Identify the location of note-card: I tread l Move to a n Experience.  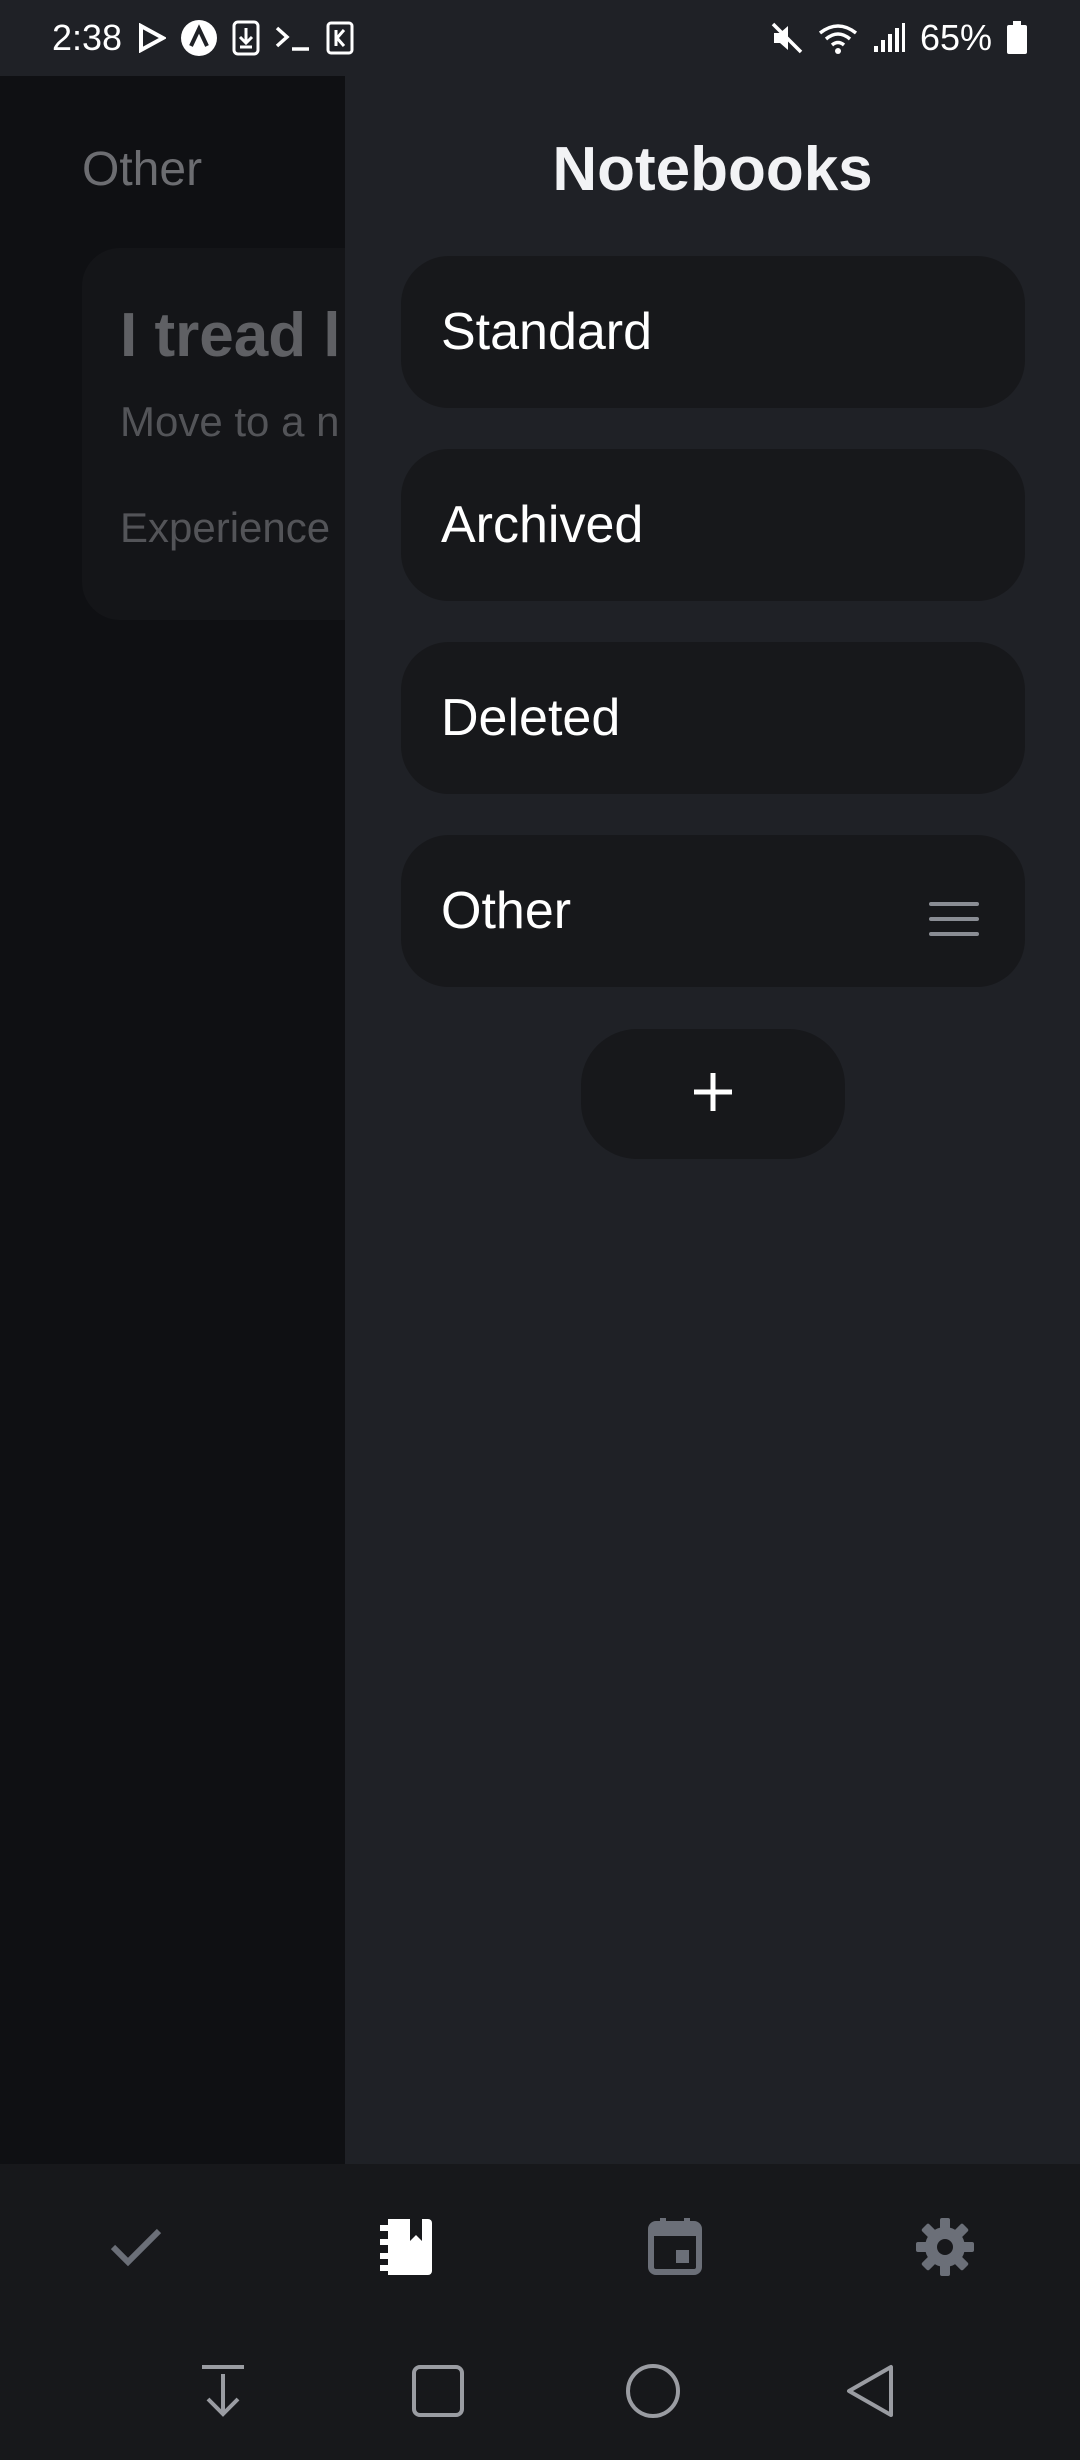
(213, 434).